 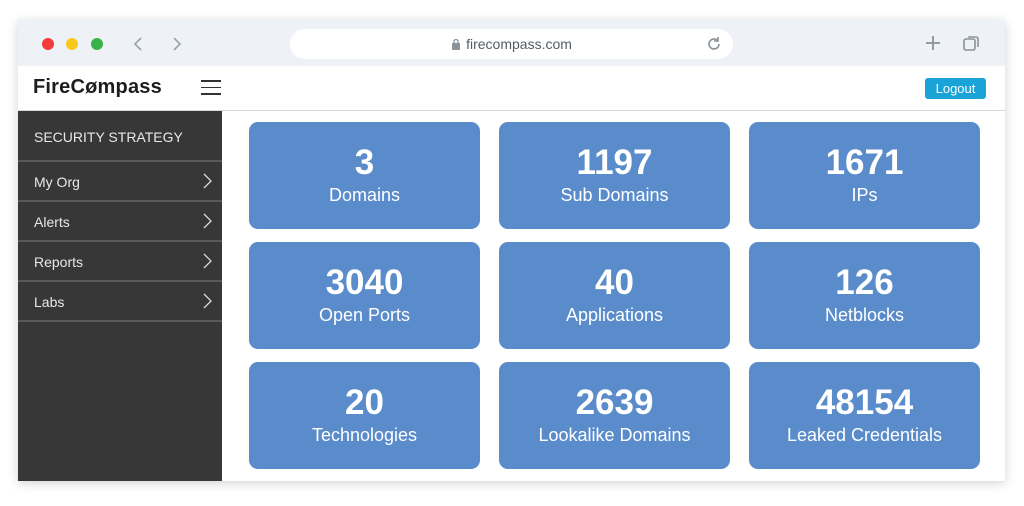 I want to click on url-text: firecompass.com, so click(x=519, y=44).